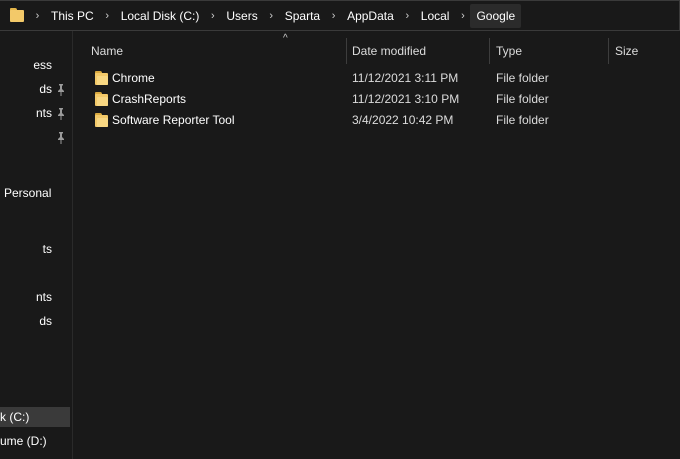  Describe the element at coordinates (389, 51) in the screenshot. I see `column-header-date-modified: Date modified` at that location.